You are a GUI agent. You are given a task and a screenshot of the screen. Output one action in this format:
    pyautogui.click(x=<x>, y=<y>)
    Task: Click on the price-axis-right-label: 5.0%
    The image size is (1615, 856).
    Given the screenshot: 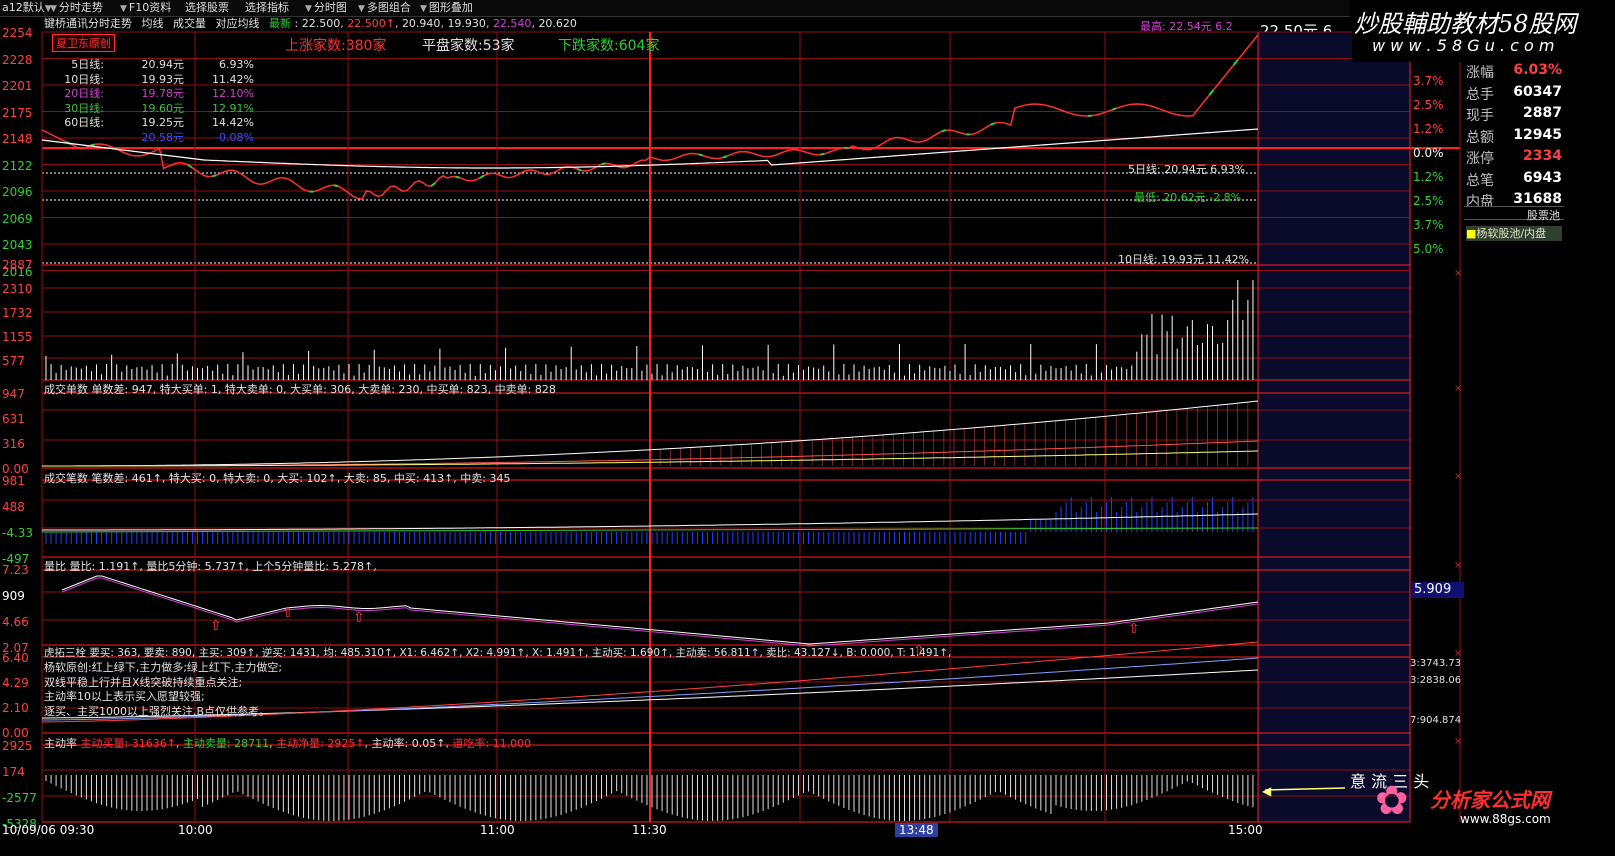 What is the action you would take?
    pyautogui.click(x=1428, y=249)
    